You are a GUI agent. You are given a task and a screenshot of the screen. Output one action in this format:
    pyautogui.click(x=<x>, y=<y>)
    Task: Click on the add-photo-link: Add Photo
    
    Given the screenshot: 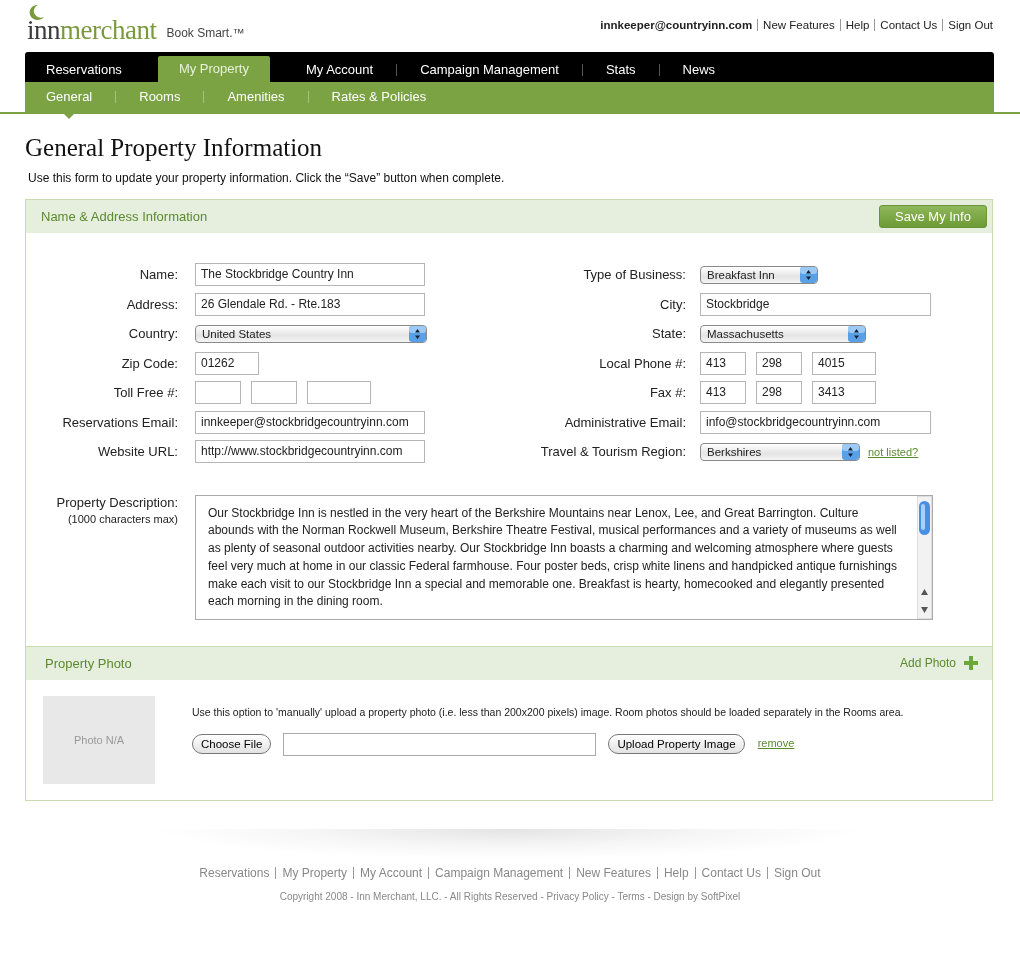 What is the action you would take?
    pyautogui.click(x=927, y=663)
    